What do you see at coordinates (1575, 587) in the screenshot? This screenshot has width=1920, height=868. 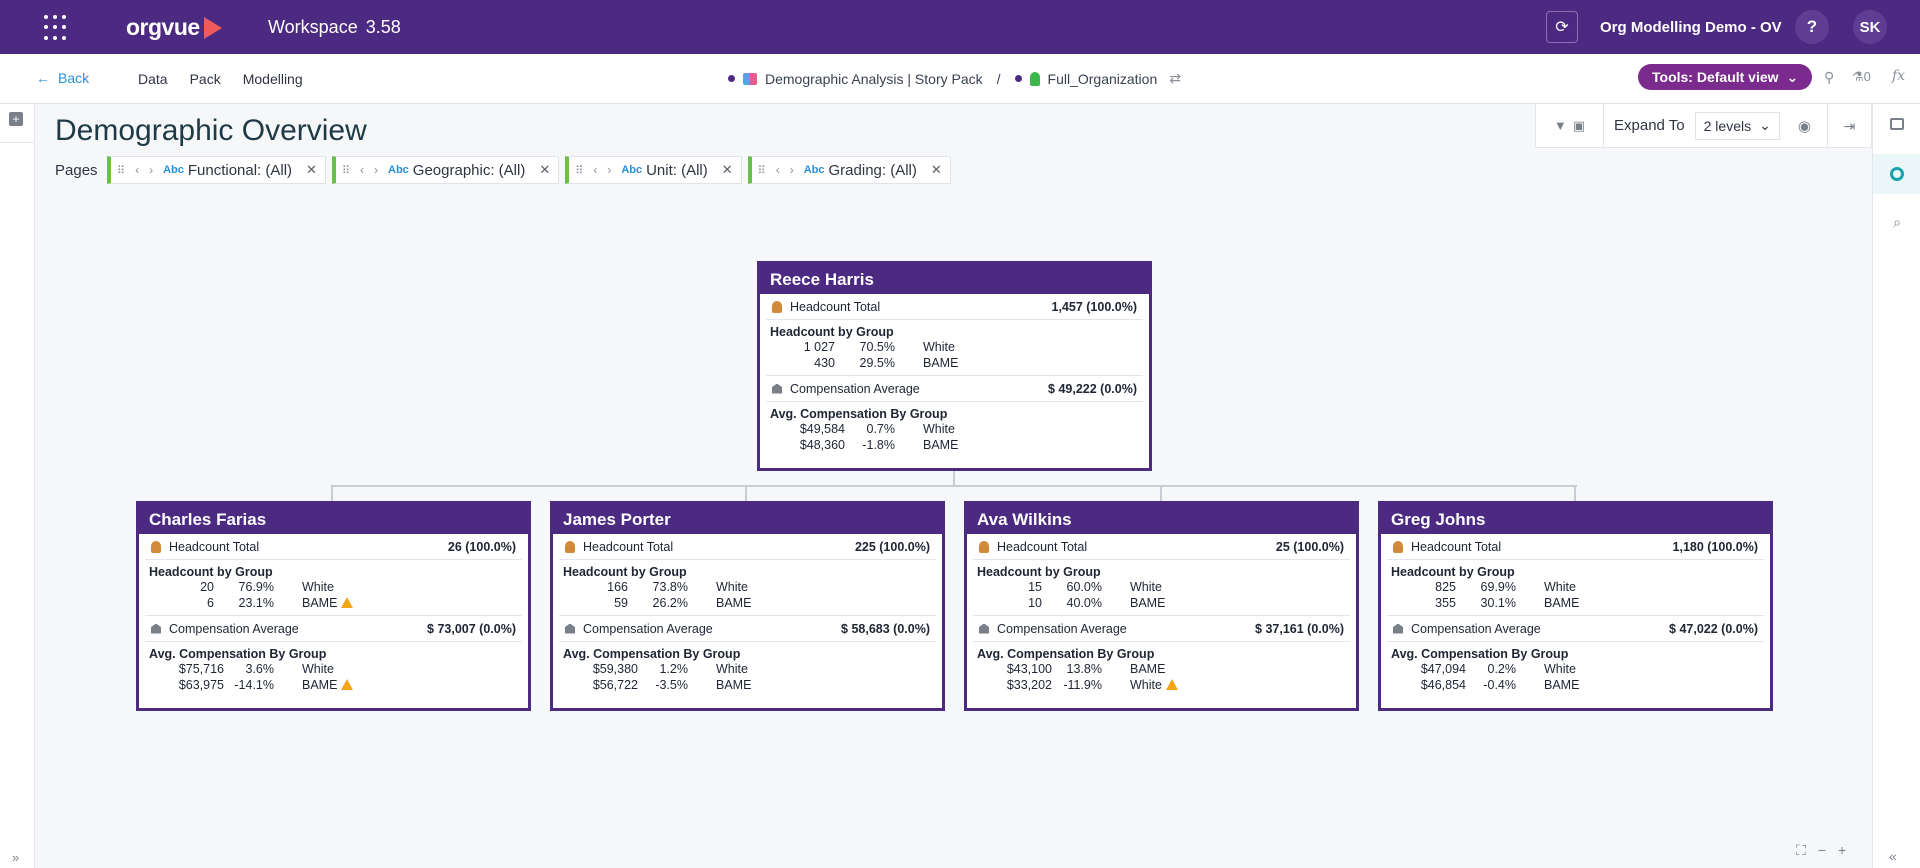 I see `list-item: 825 69.9% White` at bounding box center [1575, 587].